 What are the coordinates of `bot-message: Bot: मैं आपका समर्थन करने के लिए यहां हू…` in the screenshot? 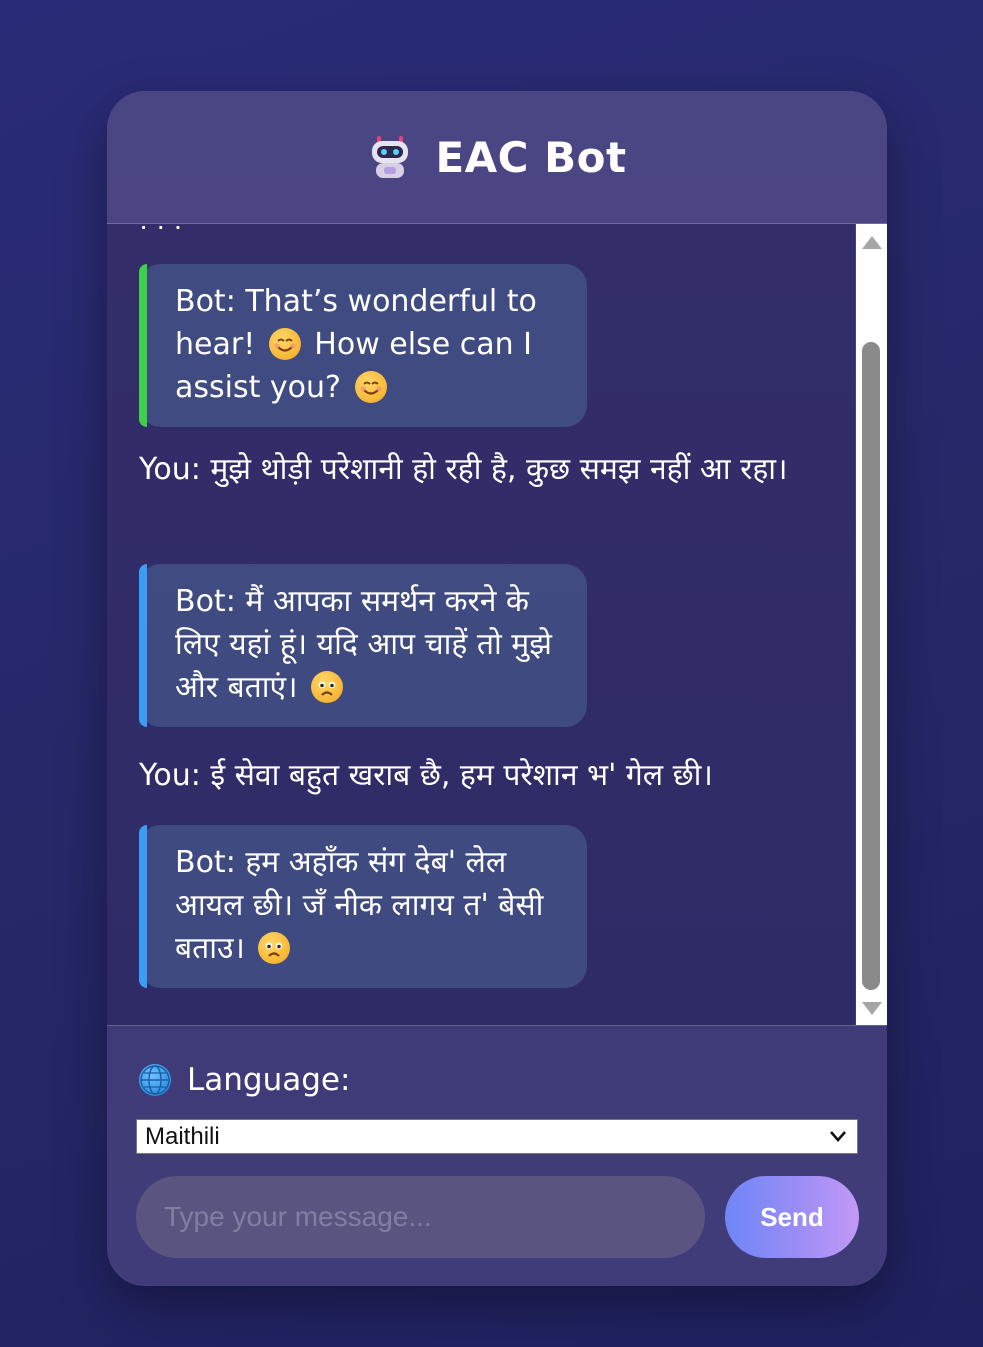 It's located at (363, 645).